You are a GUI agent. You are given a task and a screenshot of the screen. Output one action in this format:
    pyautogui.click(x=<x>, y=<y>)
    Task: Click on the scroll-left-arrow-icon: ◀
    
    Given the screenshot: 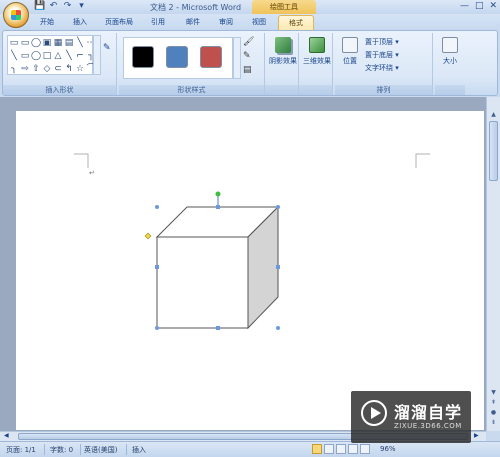 What is the action you would take?
    pyautogui.click(x=6, y=435)
    